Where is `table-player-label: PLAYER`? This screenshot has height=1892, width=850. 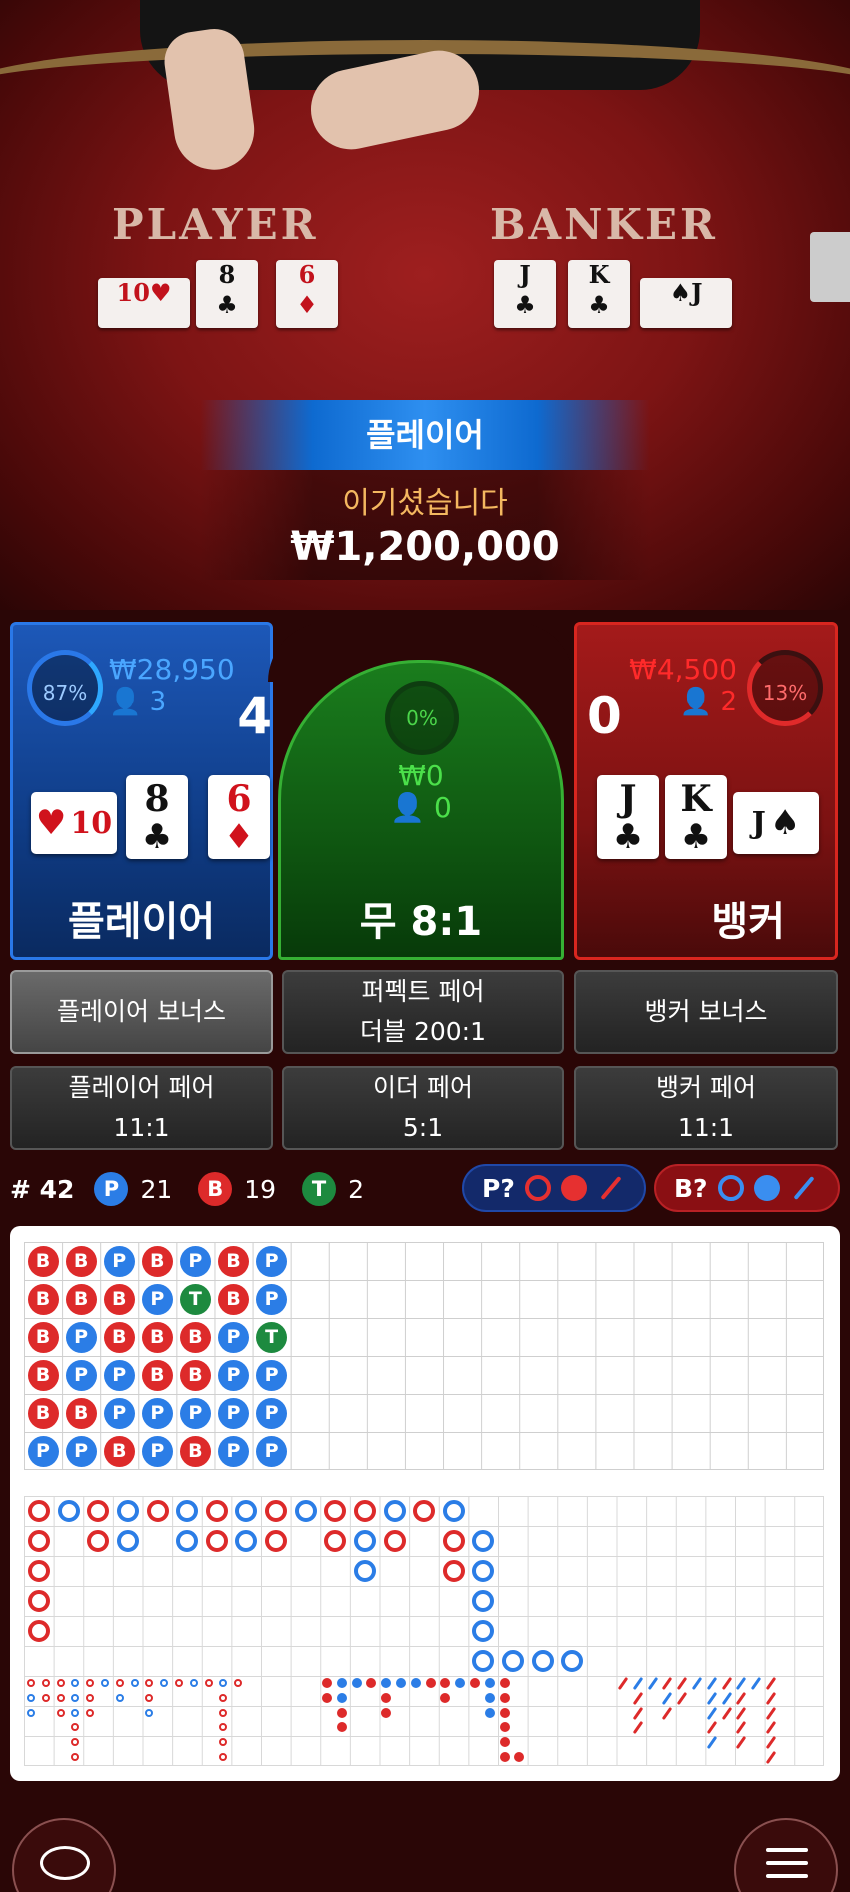 table-player-label: PLAYER is located at coordinates (215, 224).